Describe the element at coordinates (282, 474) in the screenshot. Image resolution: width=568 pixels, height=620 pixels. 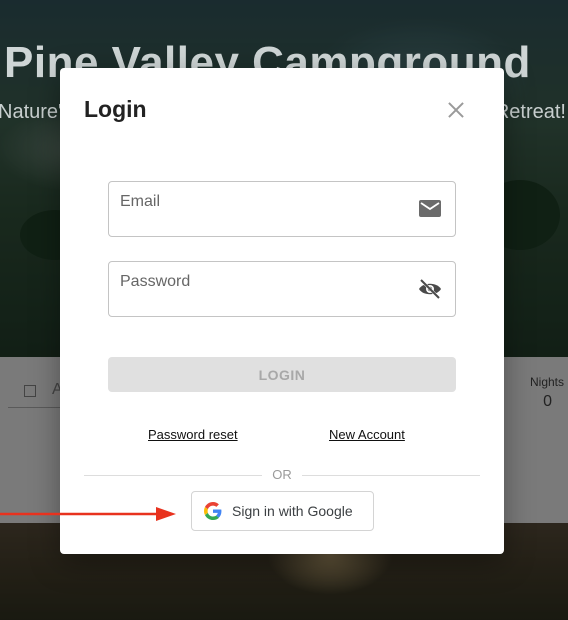
I see `or-separator: OR` at that location.